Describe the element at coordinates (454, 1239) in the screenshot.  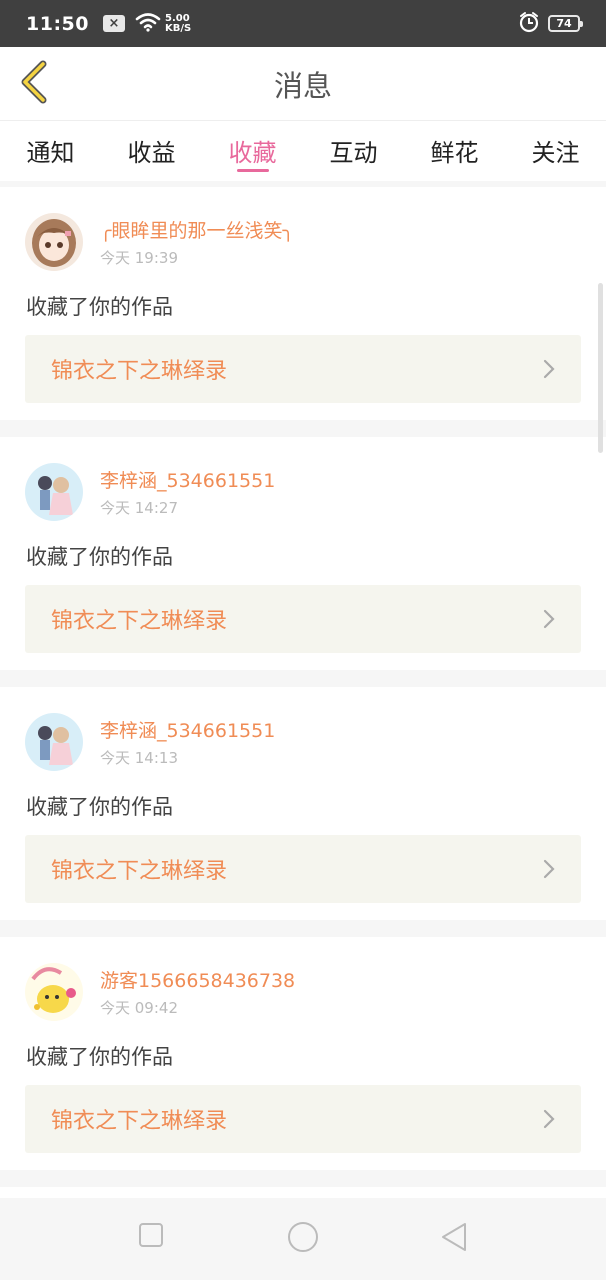
I see `back-nav-button` at that location.